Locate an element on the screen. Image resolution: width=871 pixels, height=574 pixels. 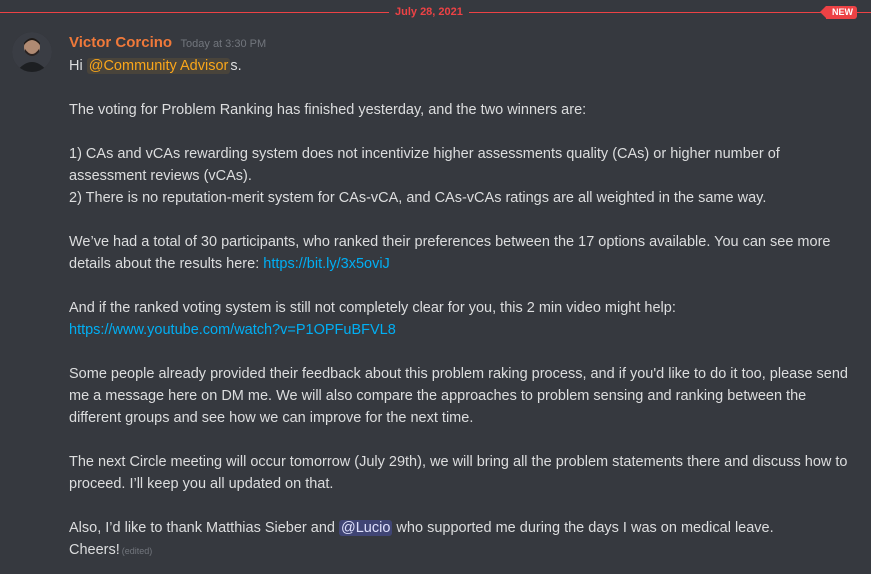
closing-line: Cheers! (edited) is located at coordinates (464, 550).